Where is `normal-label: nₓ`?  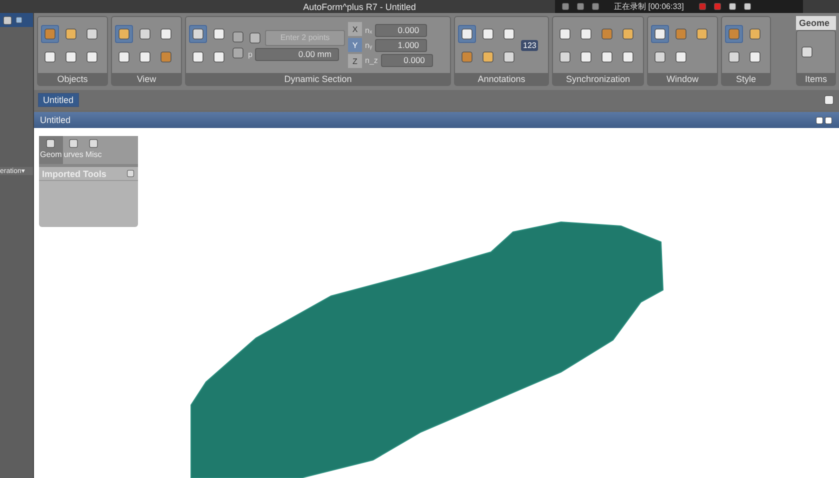 normal-label: nₓ is located at coordinates (368, 30).